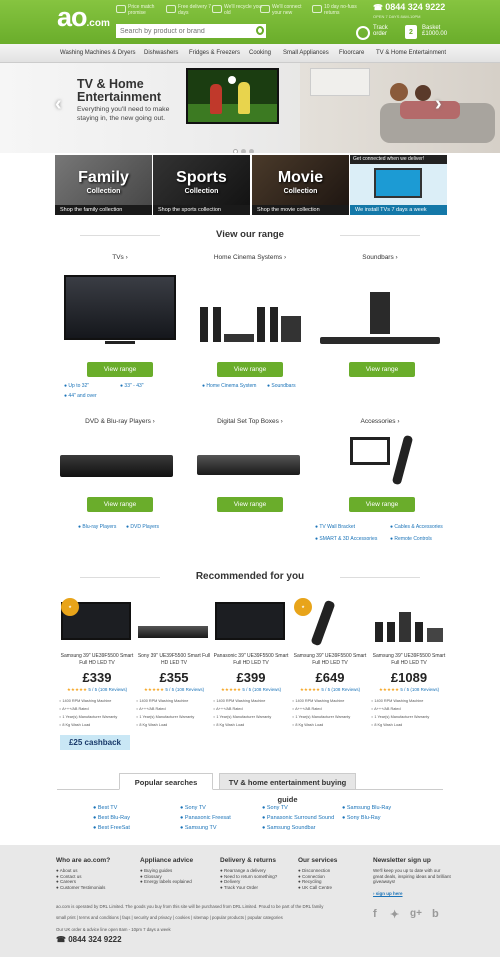 The height and width of the screenshot is (957, 500). I want to click on rating-stars: ★★★★★ 5 / 5 (108 Reviews), so click(330, 689).